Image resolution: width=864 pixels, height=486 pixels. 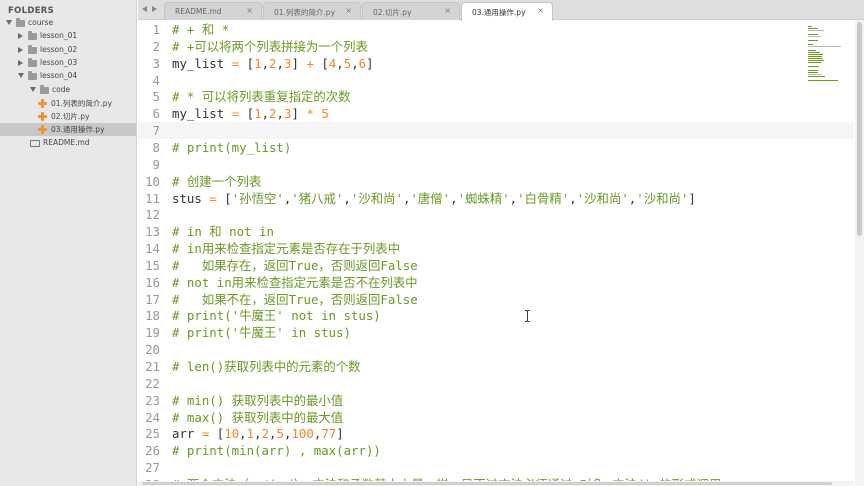 I want to click on minimap, so click(x=827, y=253).